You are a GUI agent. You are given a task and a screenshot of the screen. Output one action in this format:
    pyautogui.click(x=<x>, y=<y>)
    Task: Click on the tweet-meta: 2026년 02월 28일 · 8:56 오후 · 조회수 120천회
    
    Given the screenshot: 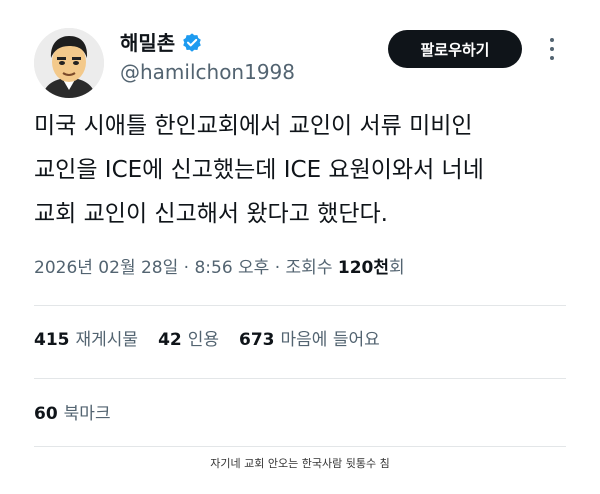 What is the action you would take?
    pyautogui.click(x=219, y=268)
    